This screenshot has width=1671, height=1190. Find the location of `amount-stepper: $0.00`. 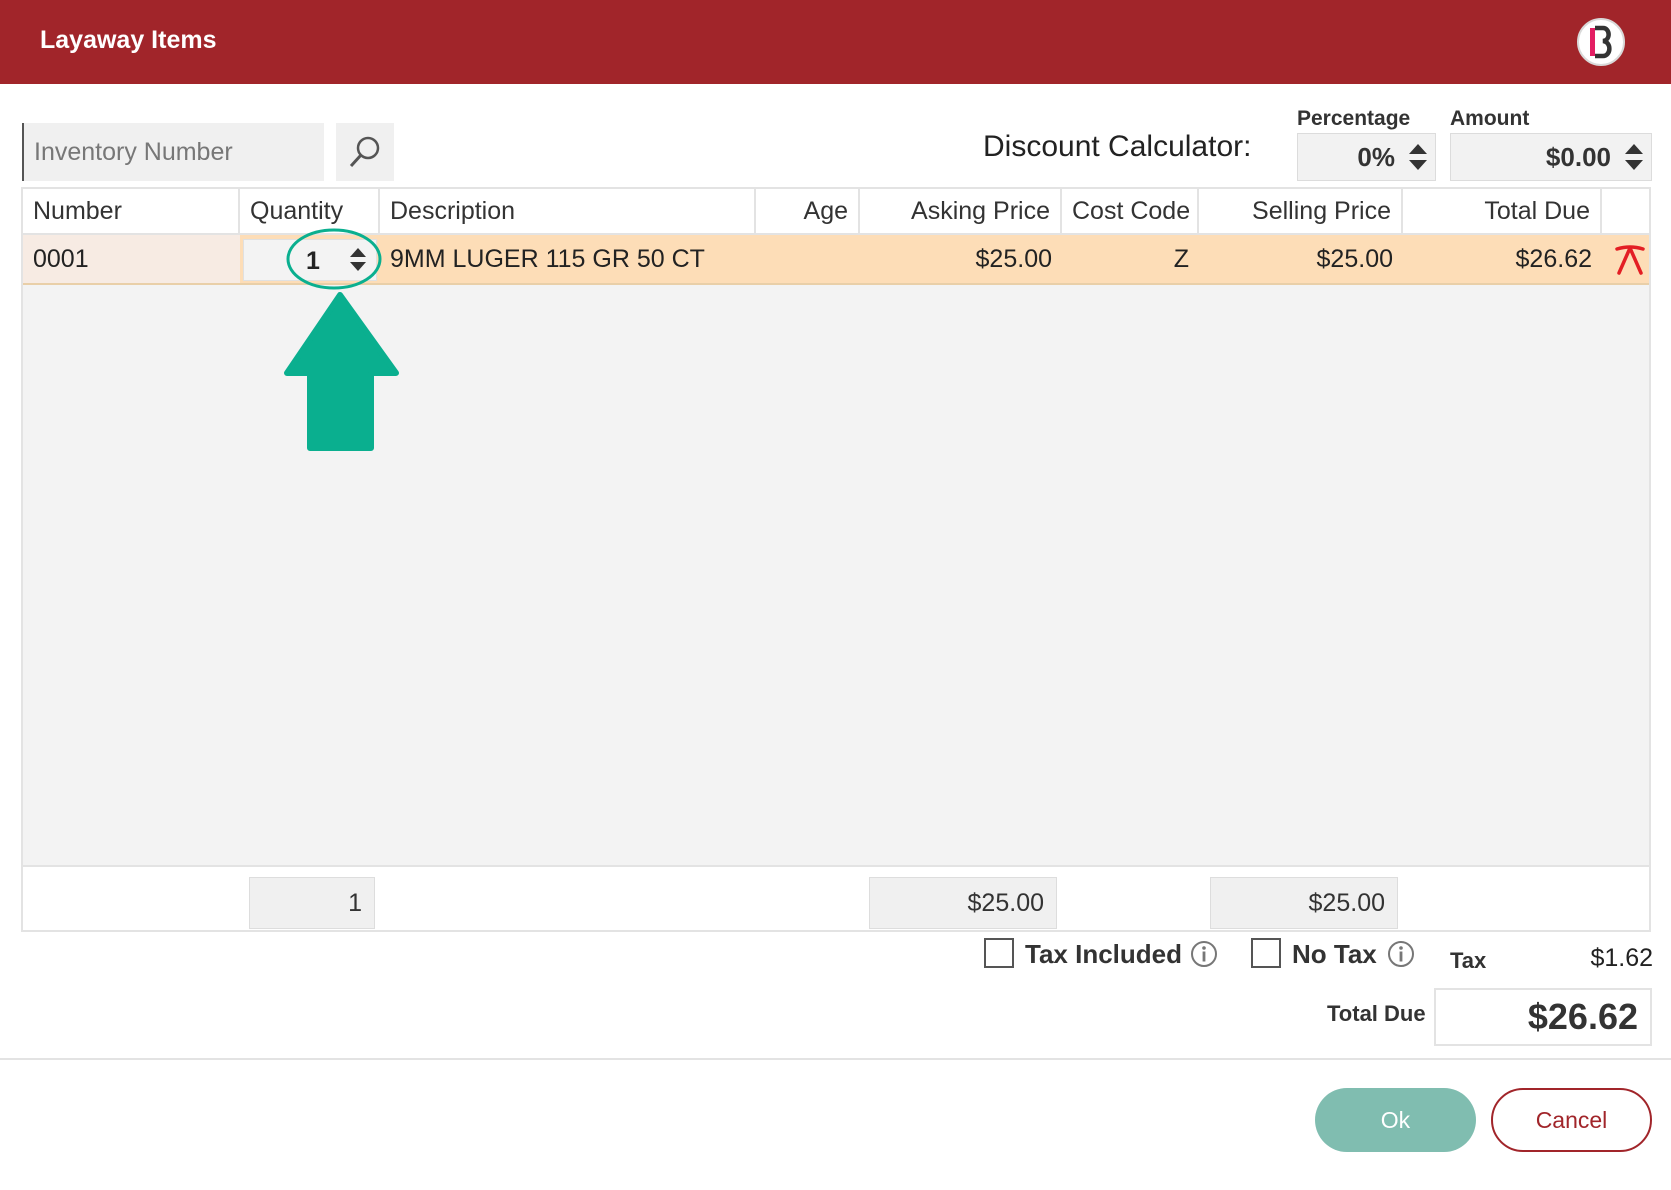

amount-stepper: $0.00 is located at coordinates (1551, 157).